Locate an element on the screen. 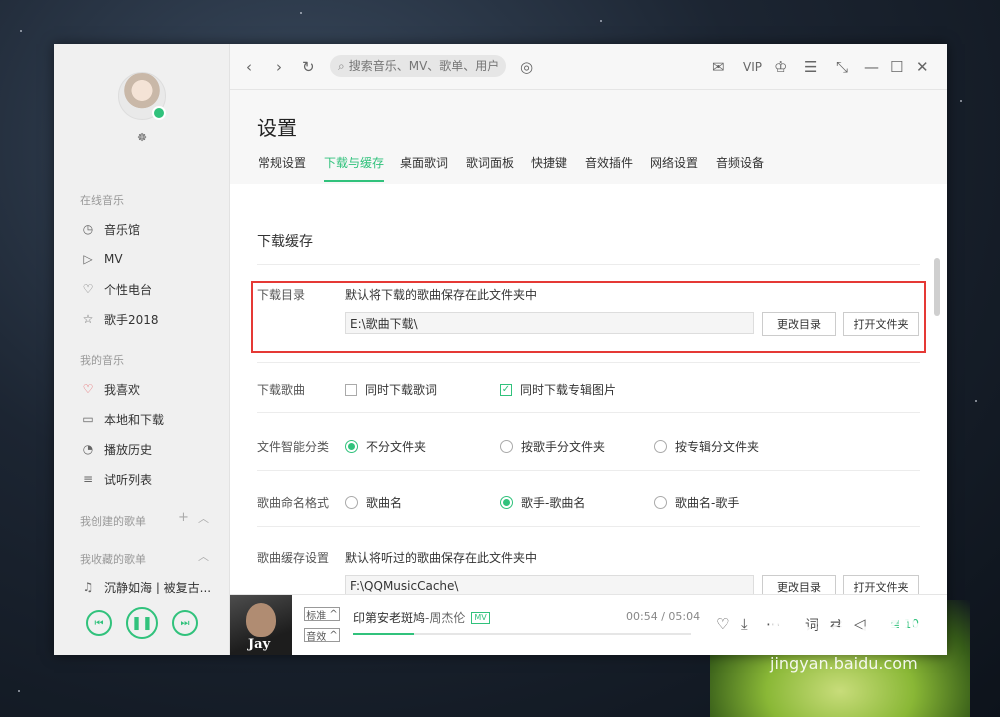 The height and width of the screenshot is (717, 1000). cache-desc: 默认将听过的歌曲保存在此文件夹中 is located at coordinates (441, 558).